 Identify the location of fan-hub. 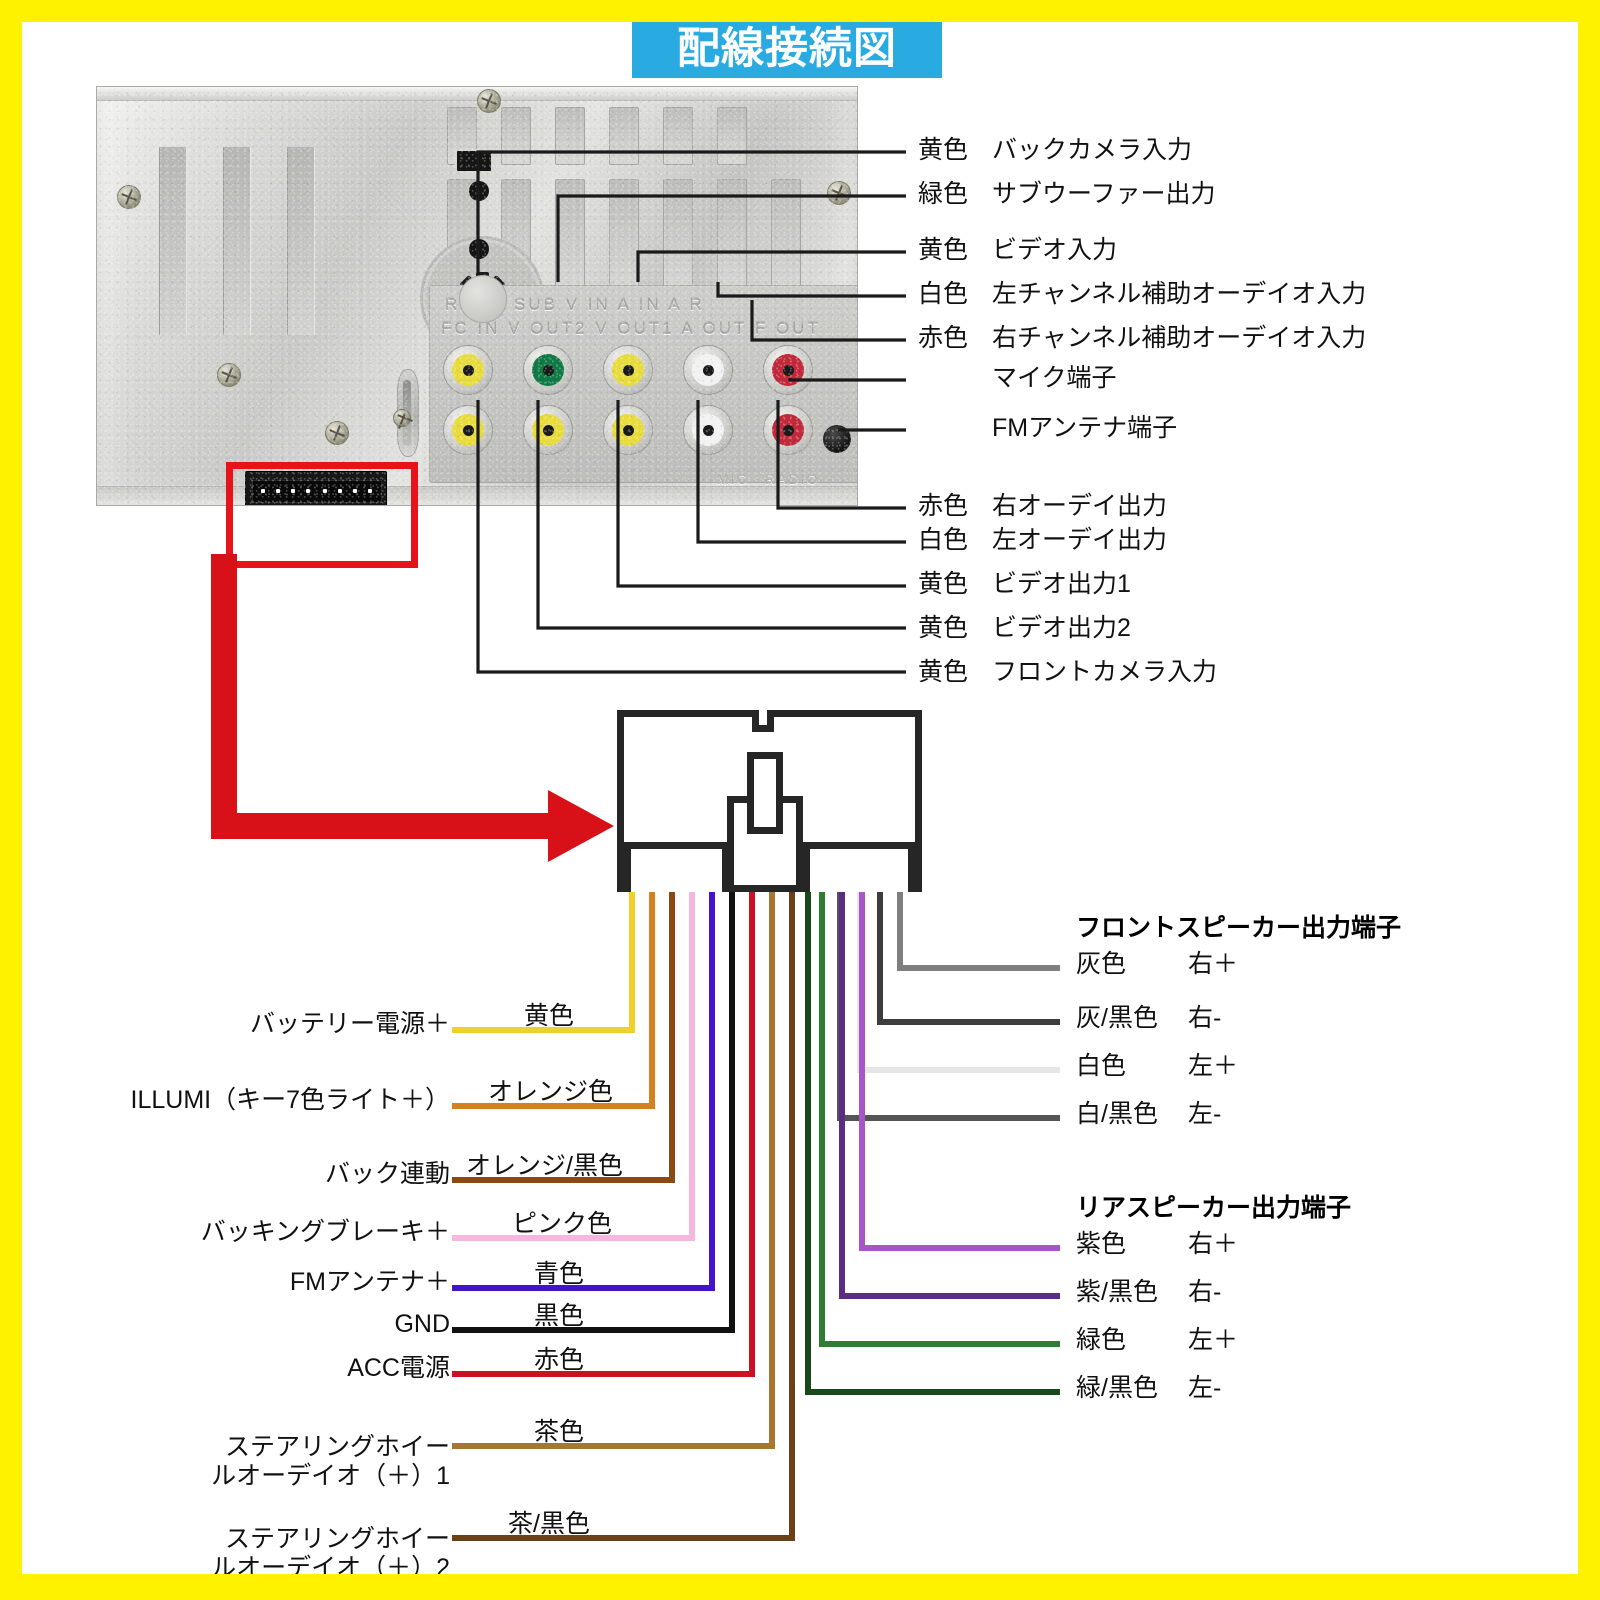
(483, 299).